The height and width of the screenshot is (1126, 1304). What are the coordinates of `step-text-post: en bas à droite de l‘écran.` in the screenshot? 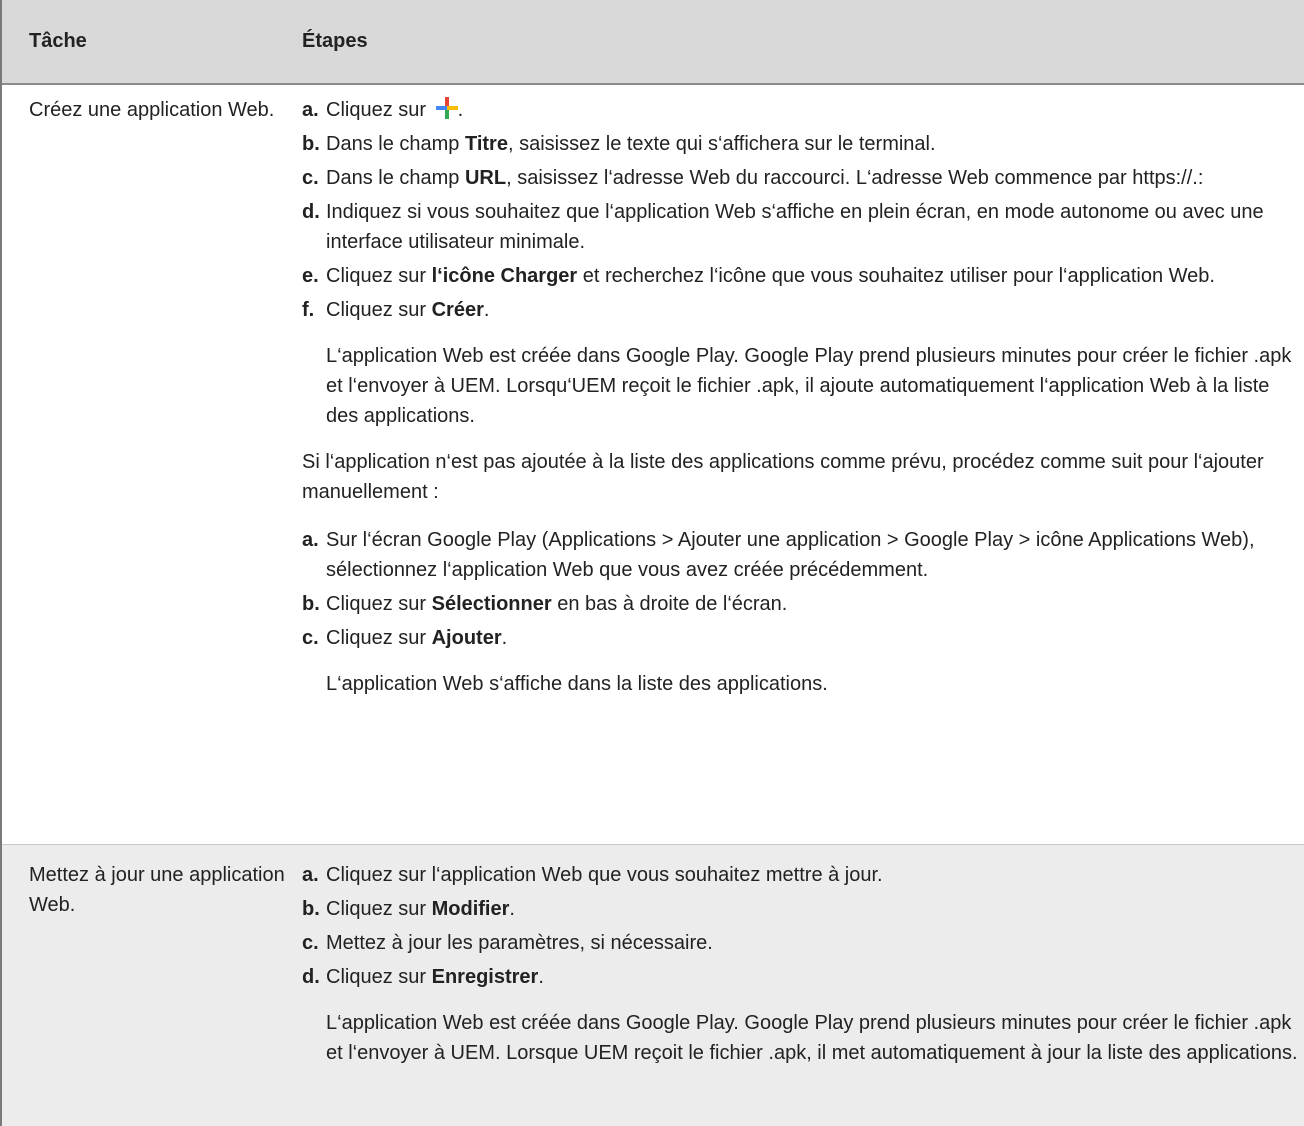 It's located at (669, 604).